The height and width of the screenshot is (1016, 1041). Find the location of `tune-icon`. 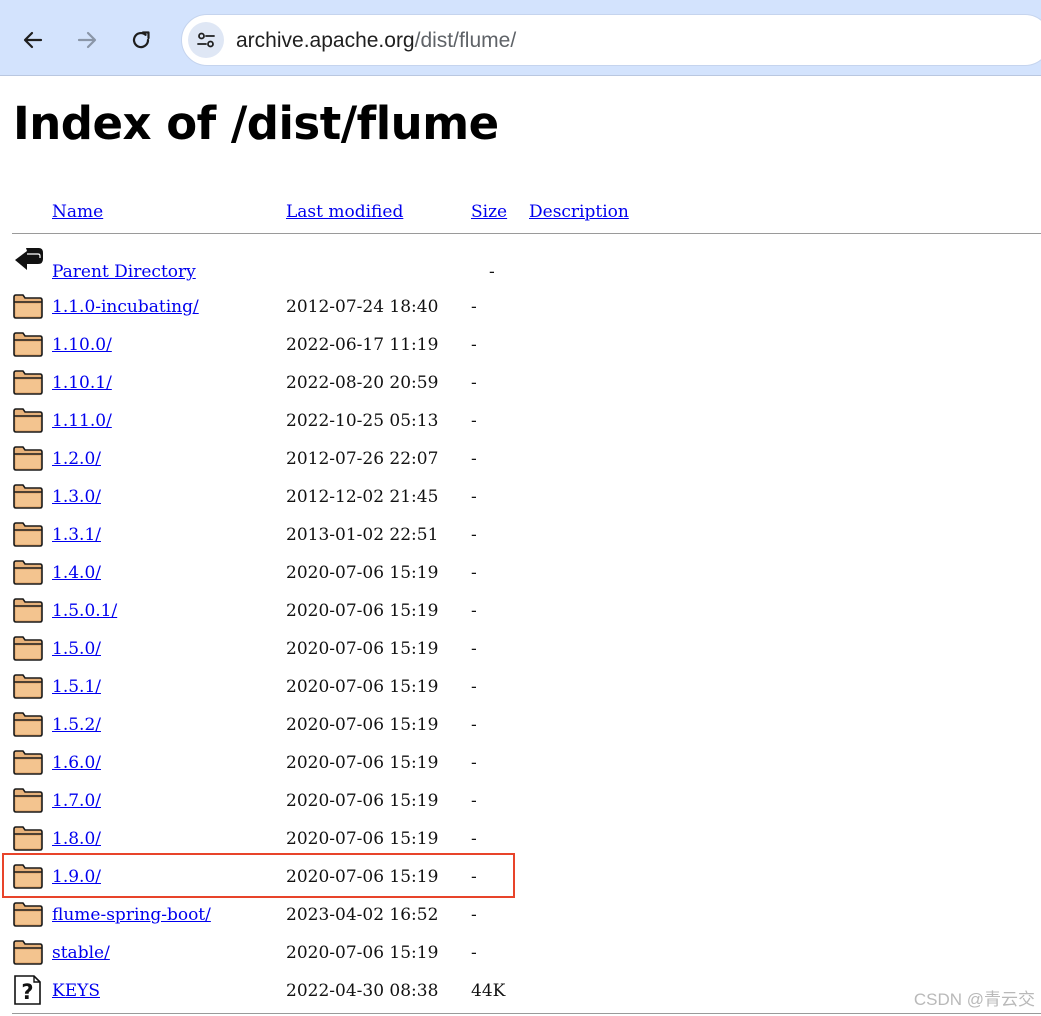

tune-icon is located at coordinates (206, 40).